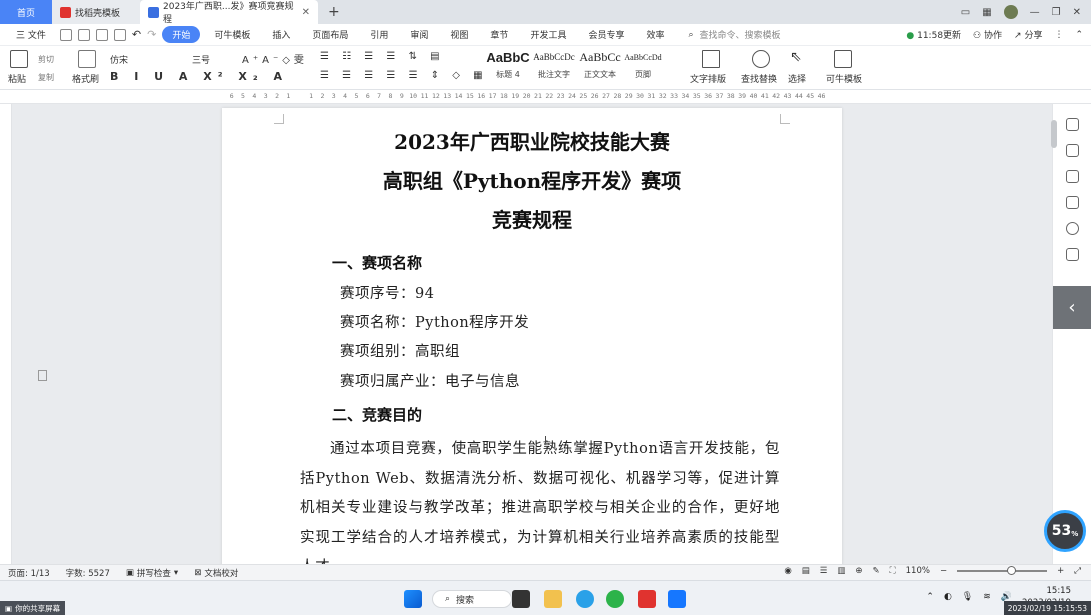 The height and width of the screenshot is (615, 1091). What do you see at coordinates (6, 334) in the screenshot?
I see `vertical-ruler` at bounding box center [6, 334].